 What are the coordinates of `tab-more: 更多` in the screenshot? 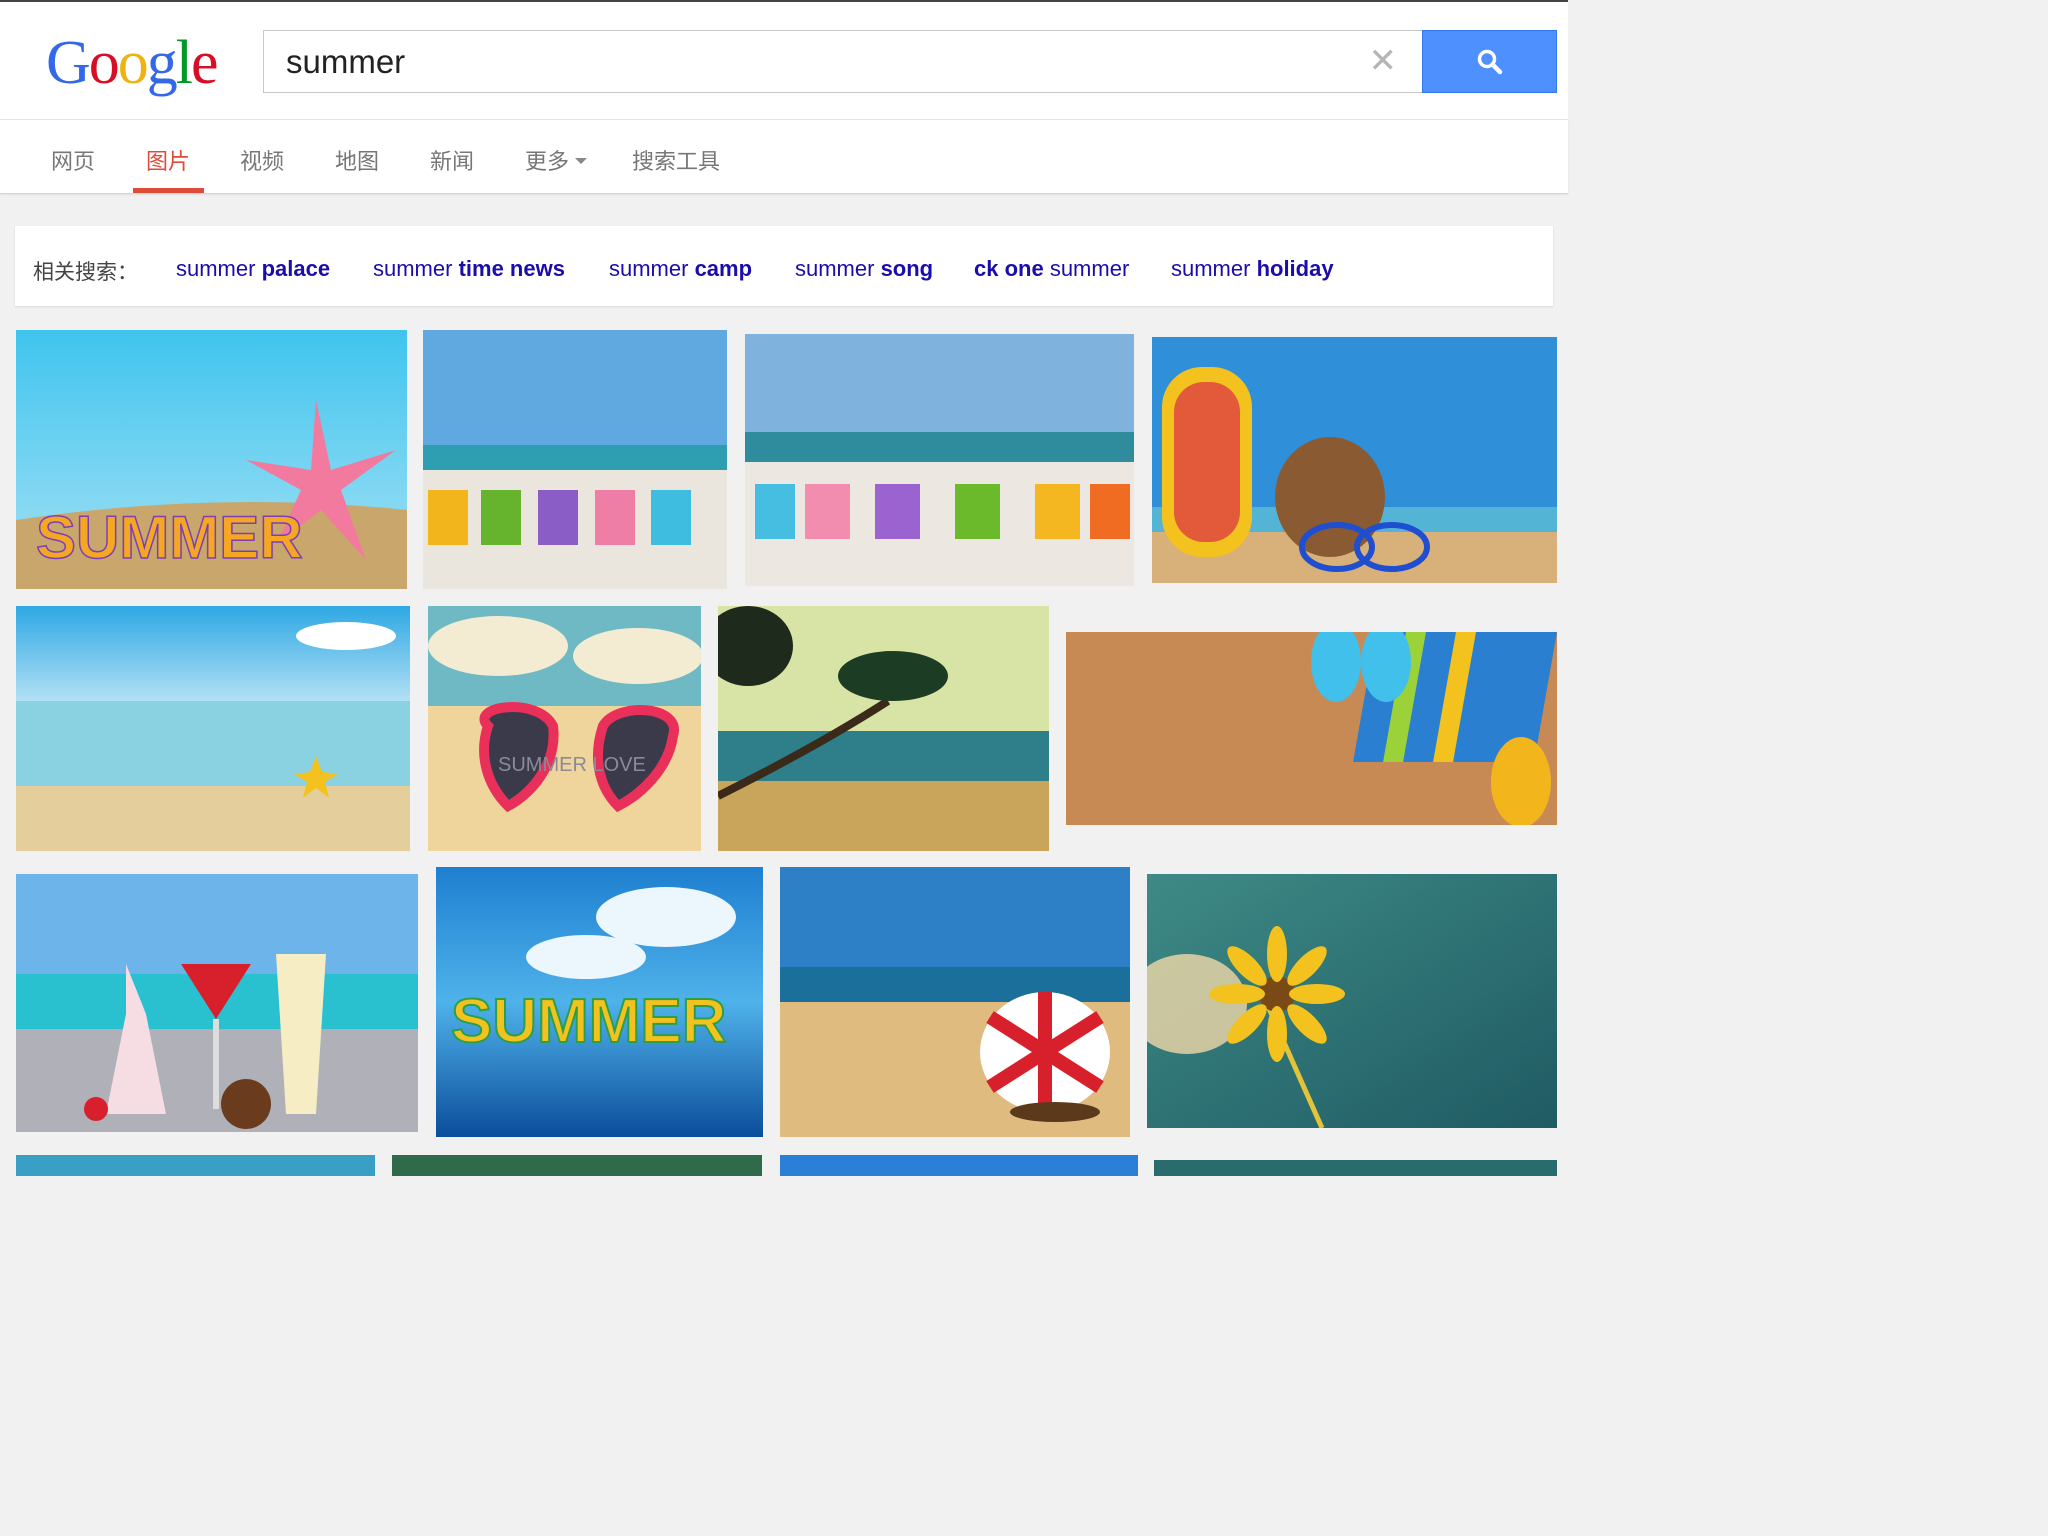 It's located at (556, 169).